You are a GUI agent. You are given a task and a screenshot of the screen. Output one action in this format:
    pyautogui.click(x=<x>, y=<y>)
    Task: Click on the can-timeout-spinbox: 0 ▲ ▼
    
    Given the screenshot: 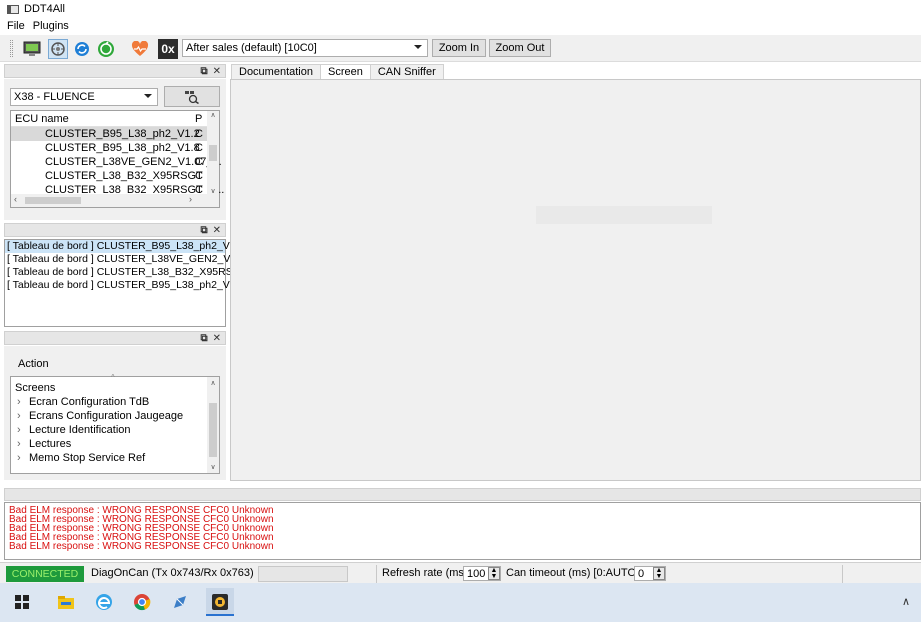 What is the action you would take?
    pyautogui.click(x=650, y=573)
    